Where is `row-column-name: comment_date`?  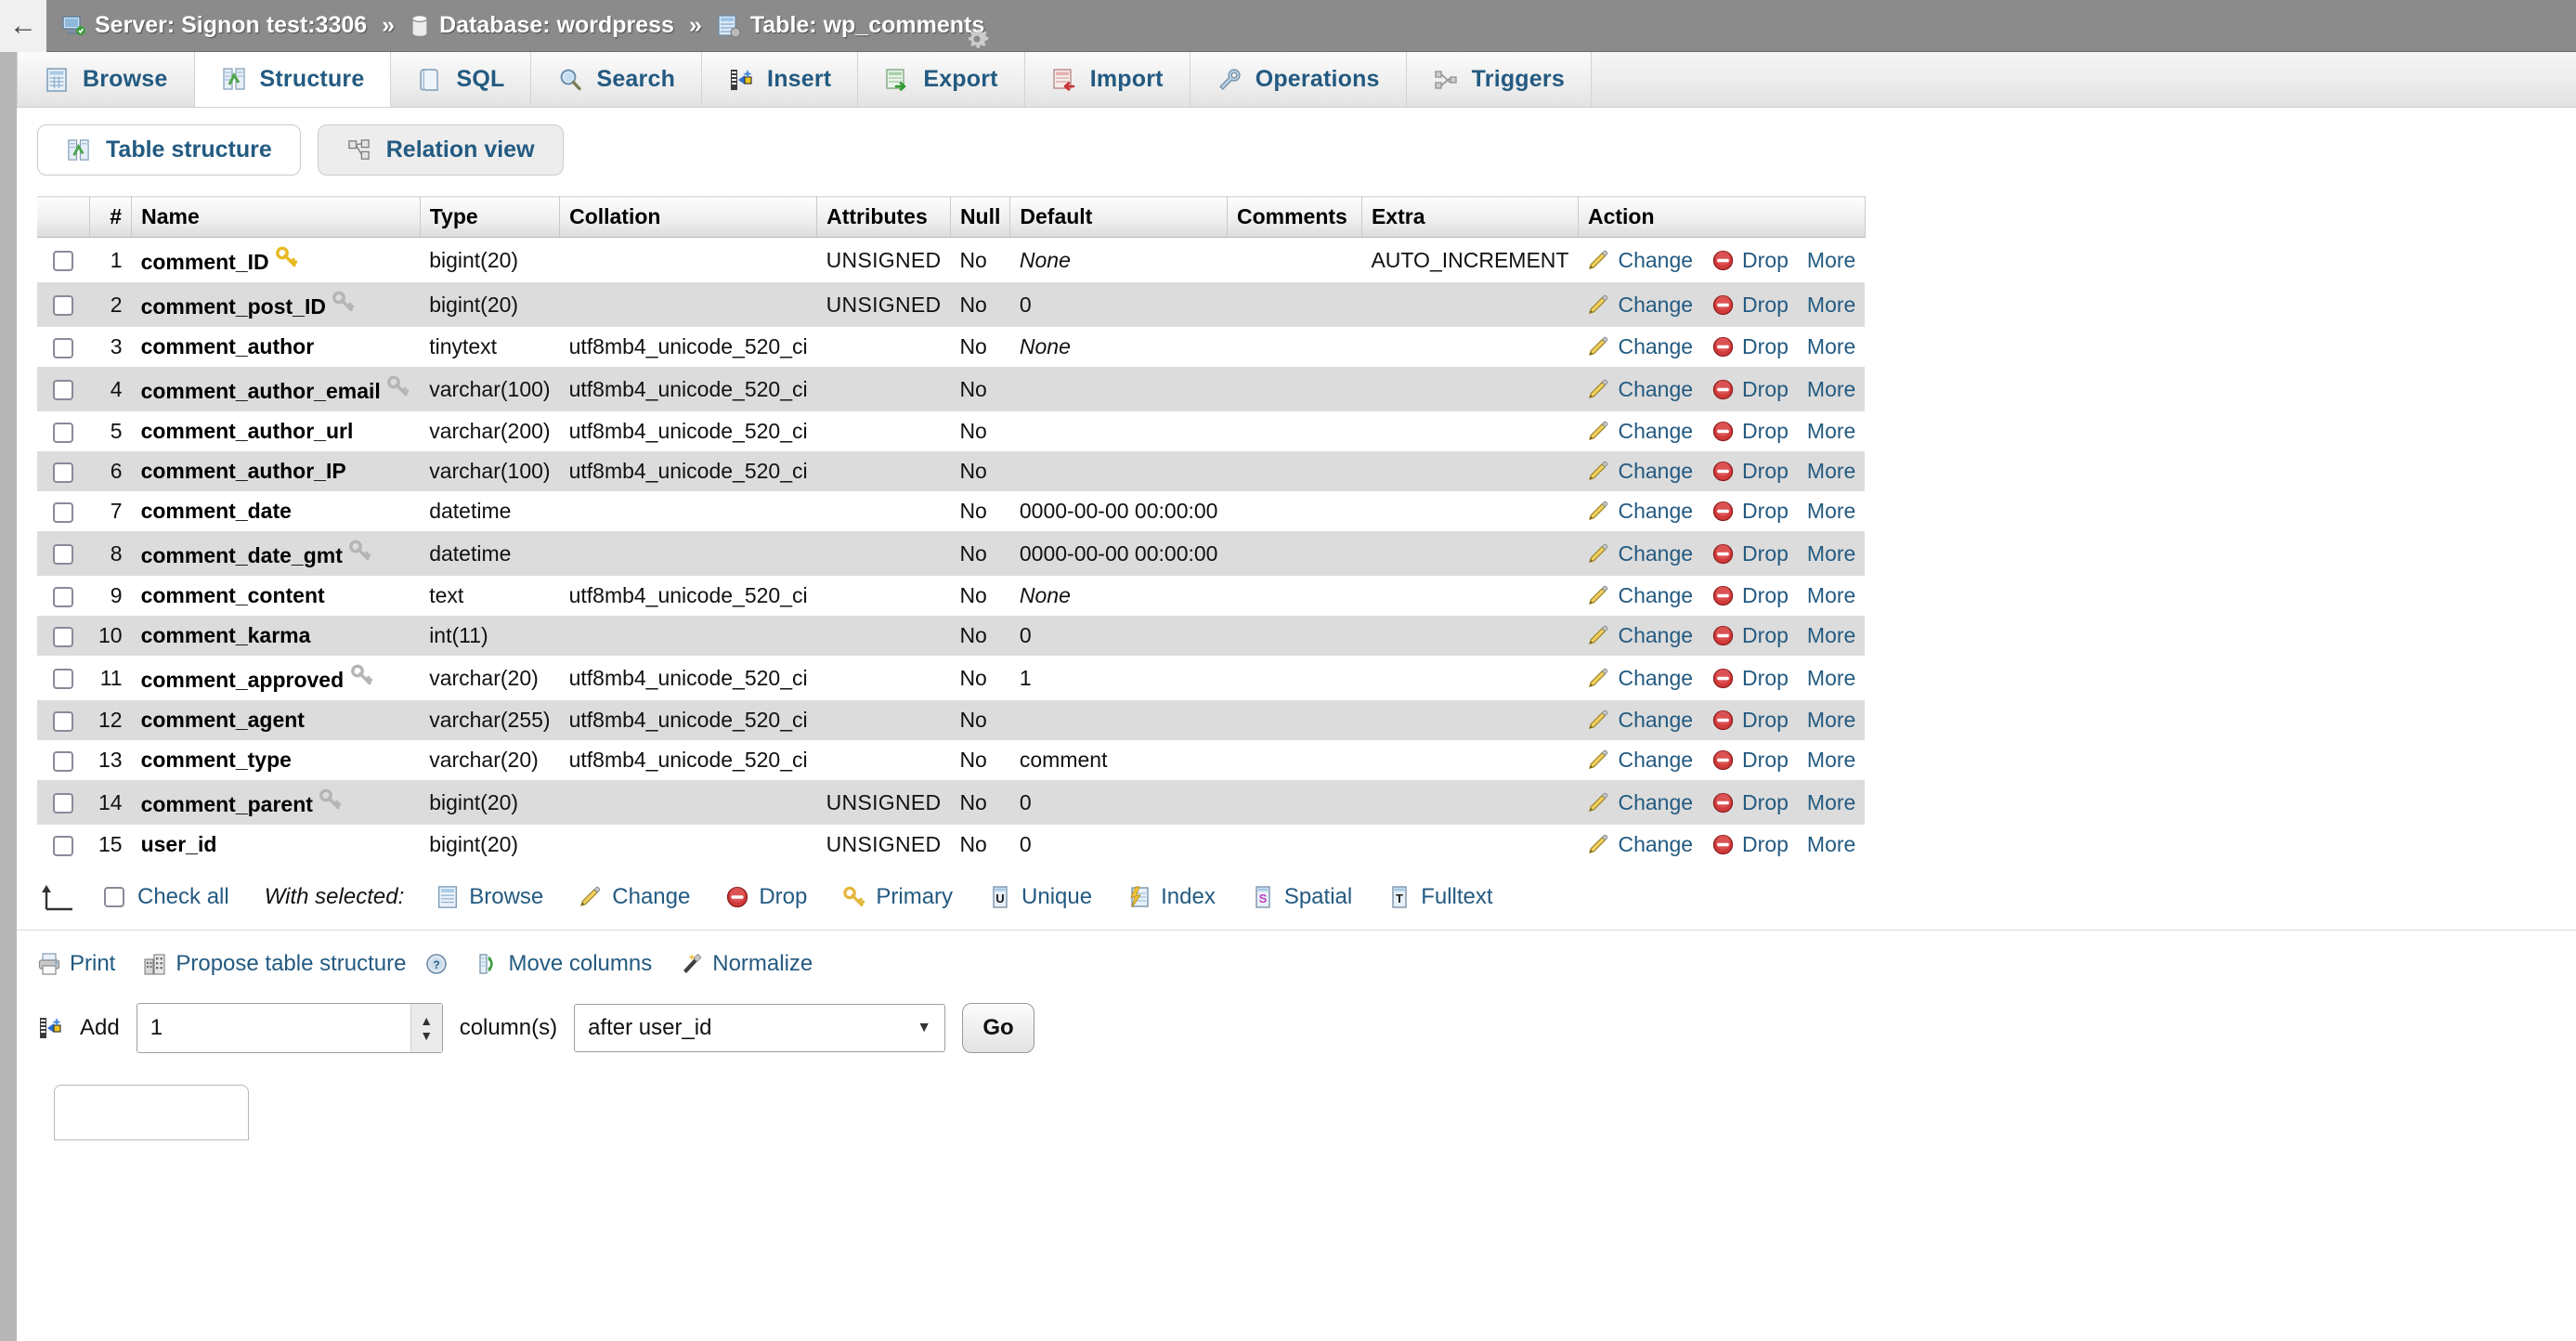 row-column-name: comment_date is located at coordinates (276, 511).